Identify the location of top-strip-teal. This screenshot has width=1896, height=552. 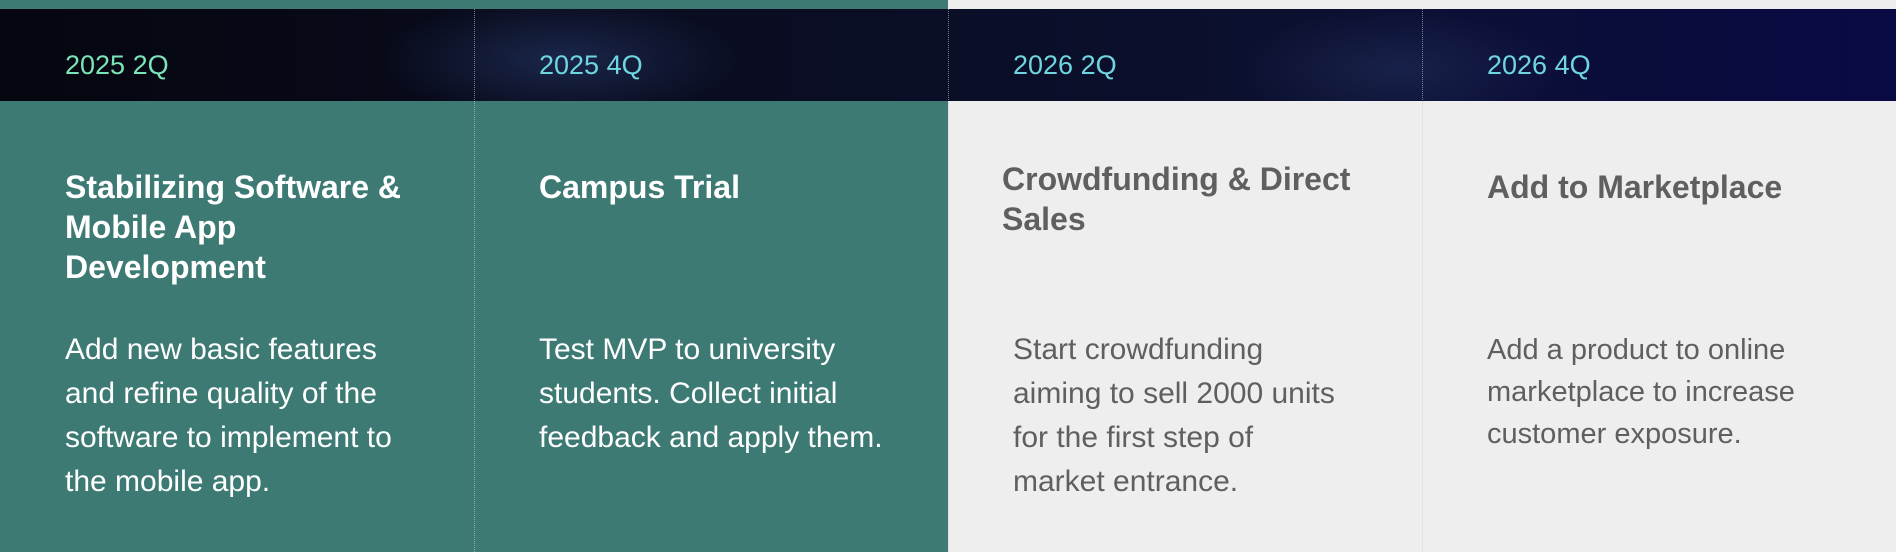
(474, 4).